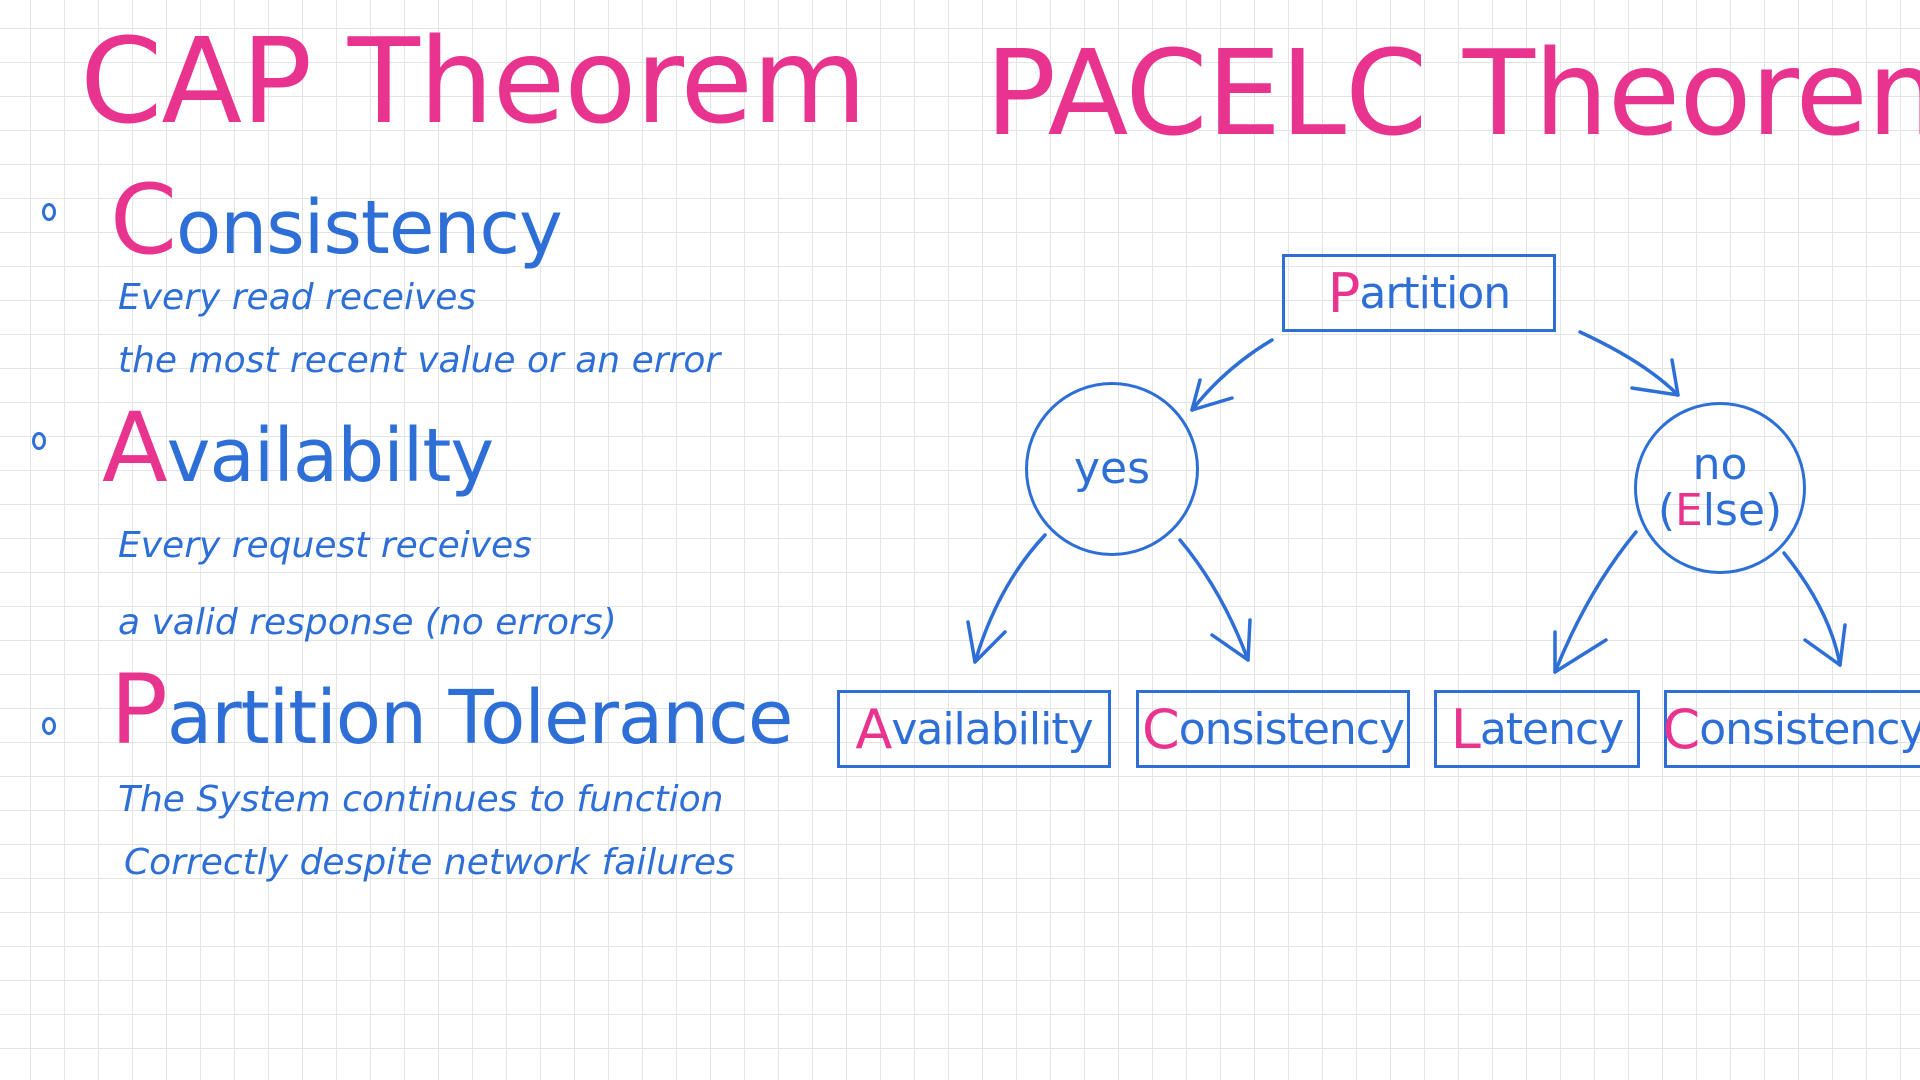 Image resolution: width=1920 pixels, height=1080 pixels. What do you see at coordinates (419, 360) in the screenshot?
I see `cap-desc-consistency-line2: the most recent value or an error` at bounding box center [419, 360].